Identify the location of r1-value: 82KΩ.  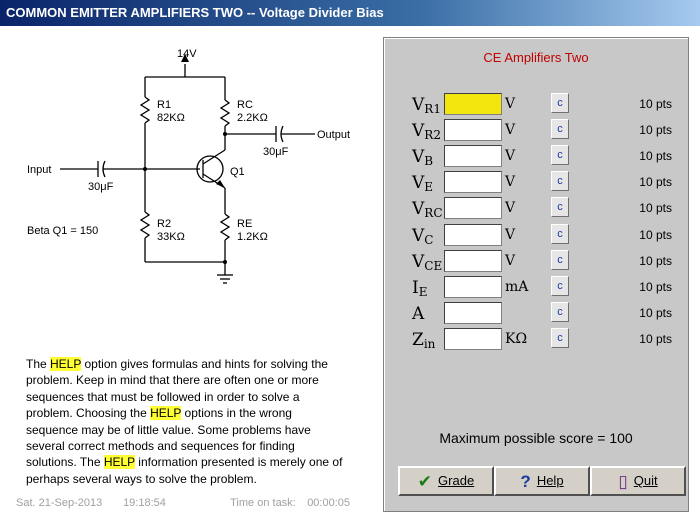
(171, 118).